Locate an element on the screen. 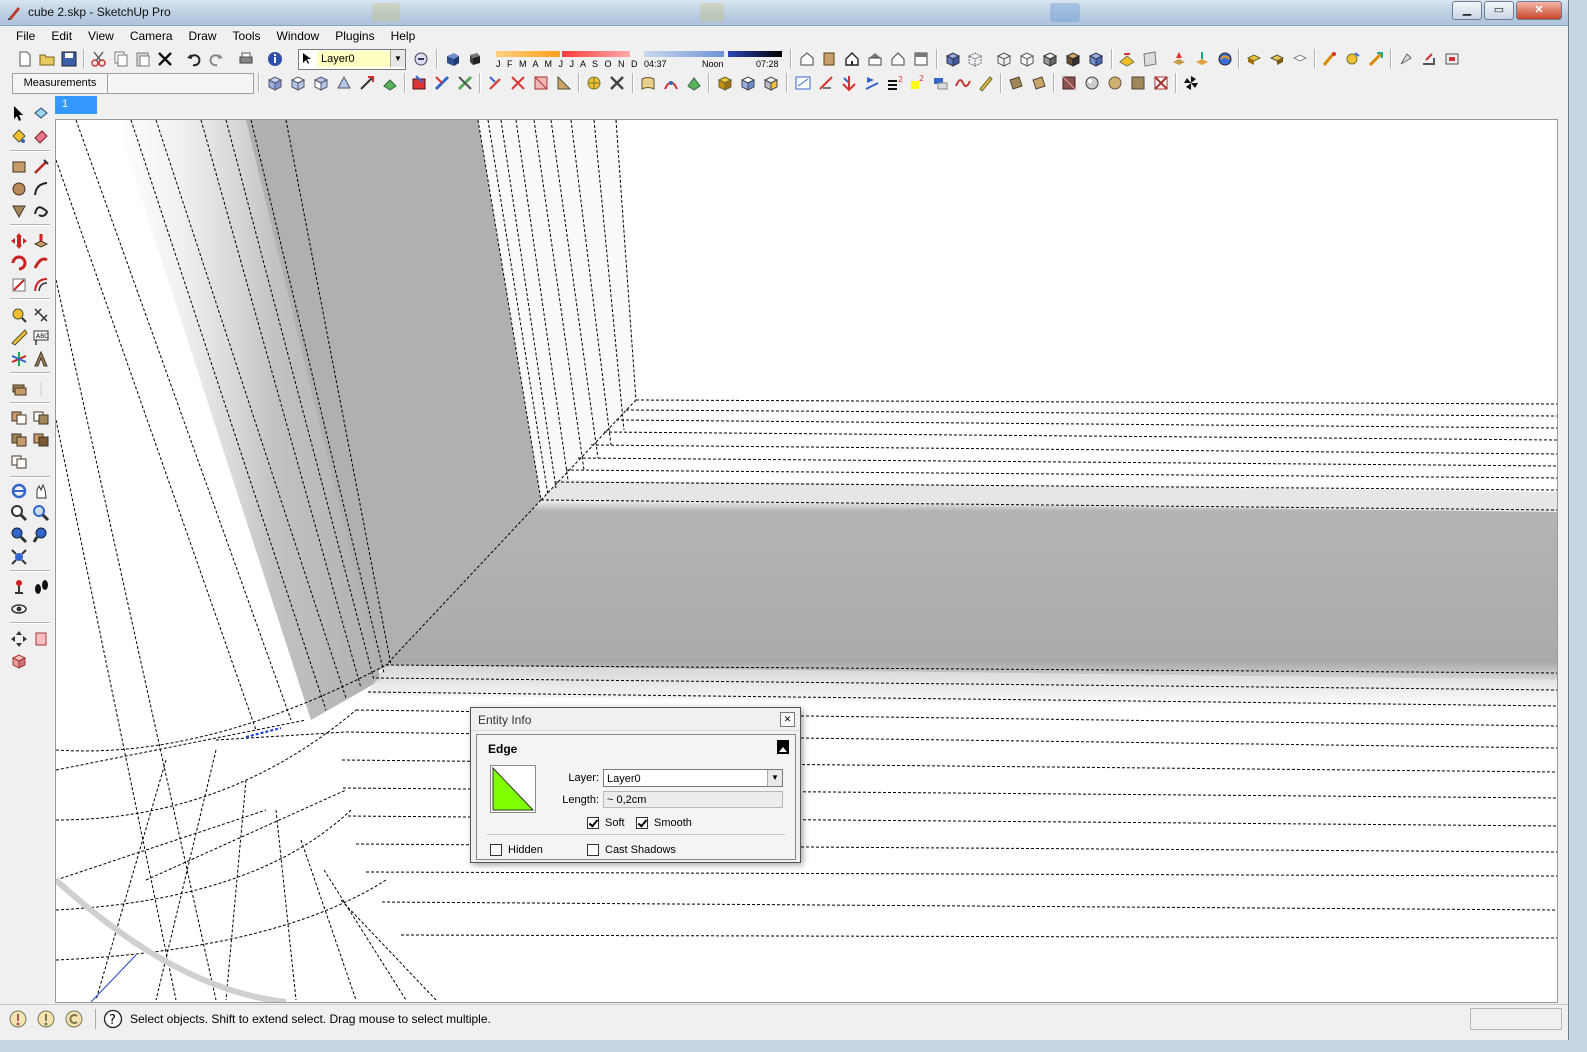  plugin-tools-icon is located at coordinates (617, 83).